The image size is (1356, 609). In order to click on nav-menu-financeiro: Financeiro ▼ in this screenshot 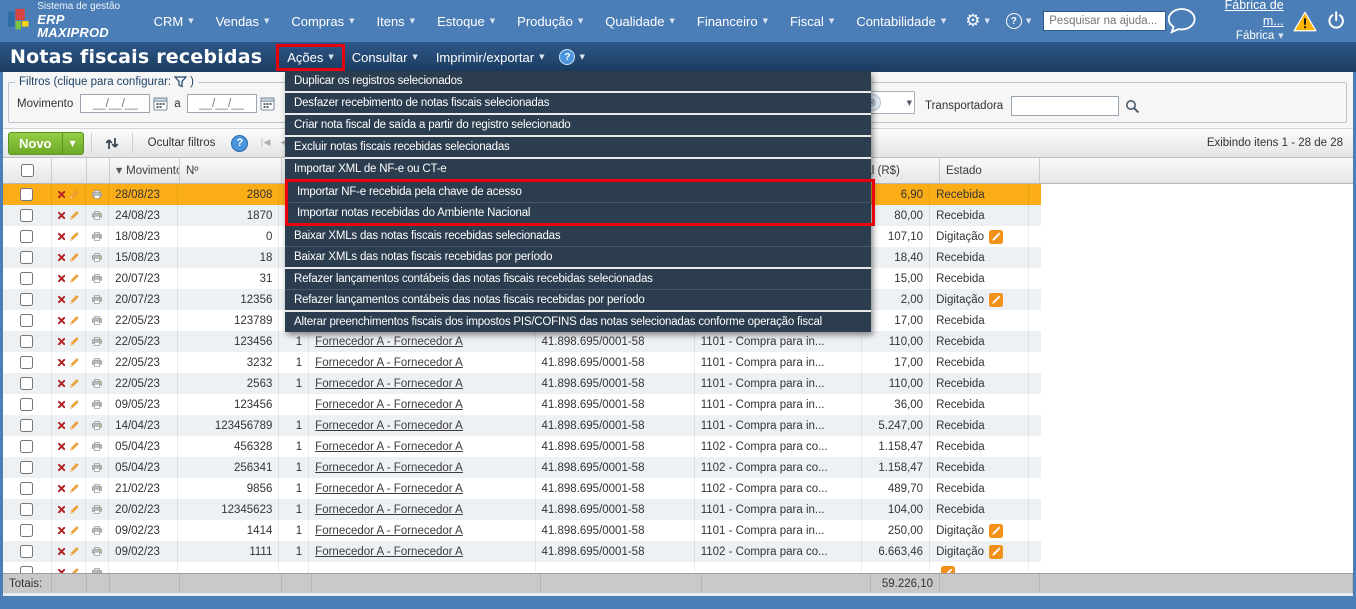, I will do `click(732, 21)`.